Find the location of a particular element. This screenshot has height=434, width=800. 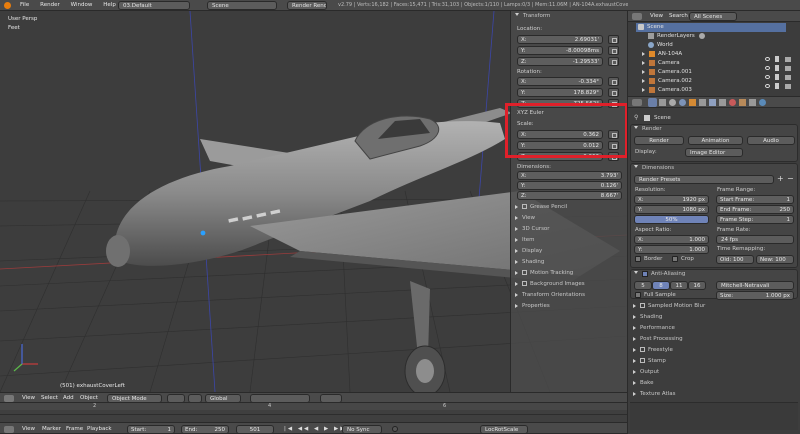

location-x-field: X: 2.69031' is located at coordinates (560, 39).